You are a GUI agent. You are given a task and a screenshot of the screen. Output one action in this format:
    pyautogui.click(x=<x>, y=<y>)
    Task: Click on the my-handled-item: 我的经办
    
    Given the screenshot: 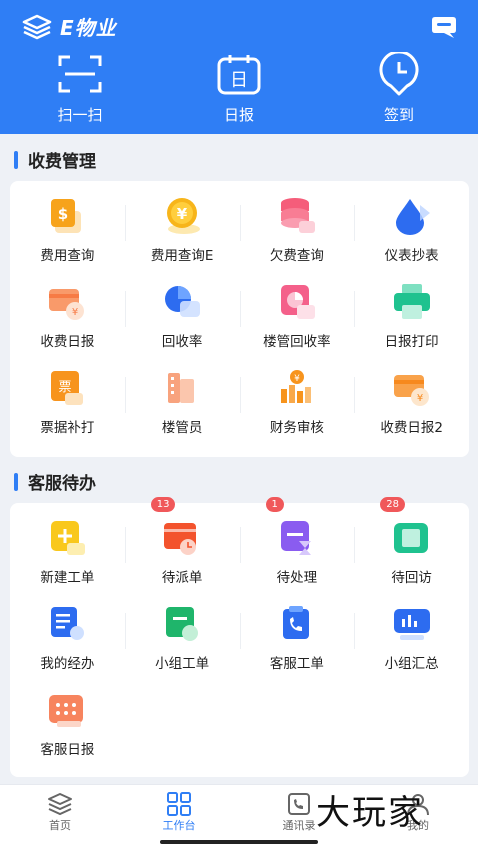 What is the action you would take?
    pyautogui.click(x=67, y=632)
    